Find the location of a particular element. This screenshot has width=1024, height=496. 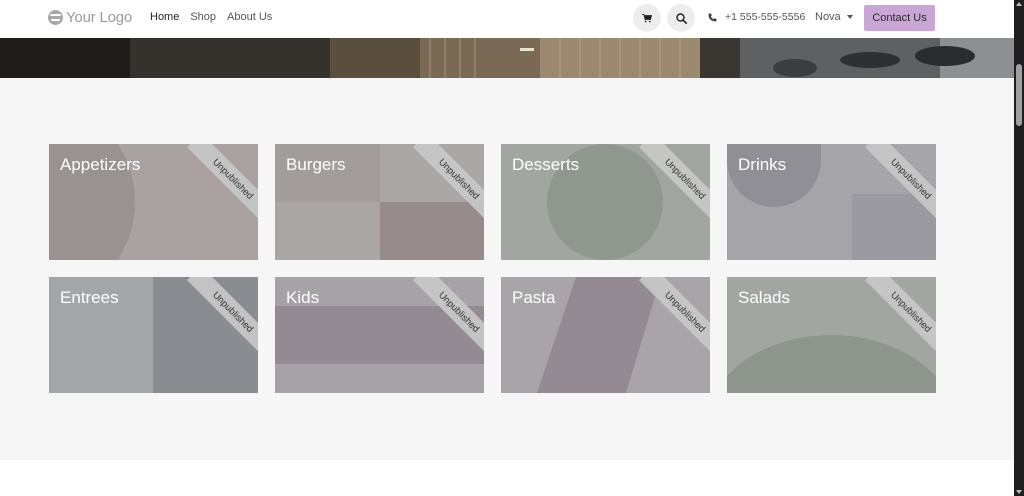

nav-shop: Shop is located at coordinates (203, 17).